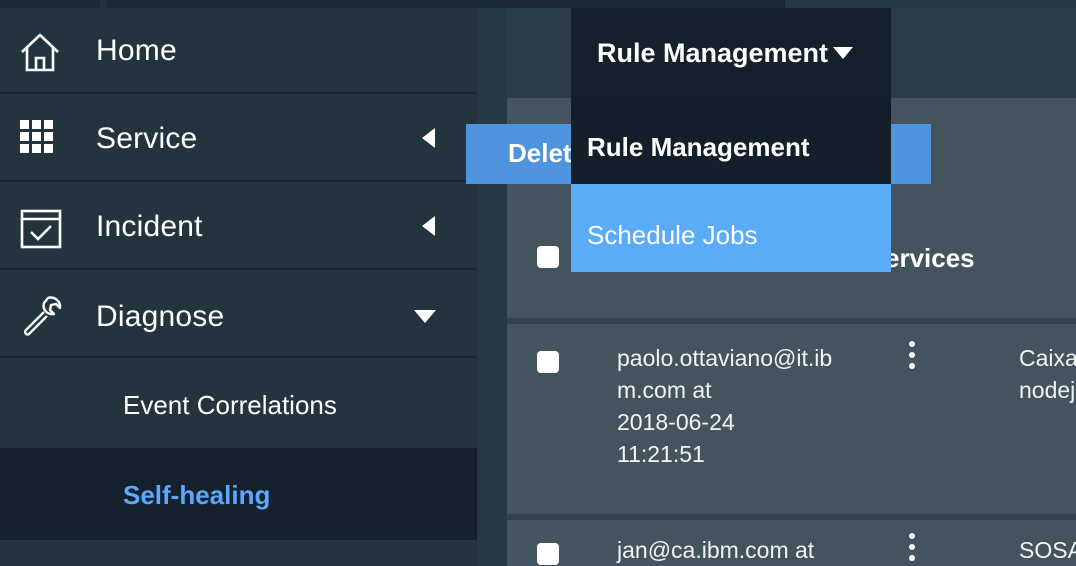 The image size is (1076, 566). Describe the element at coordinates (238, 553) in the screenshot. I see `sidebar-footer` at that location.